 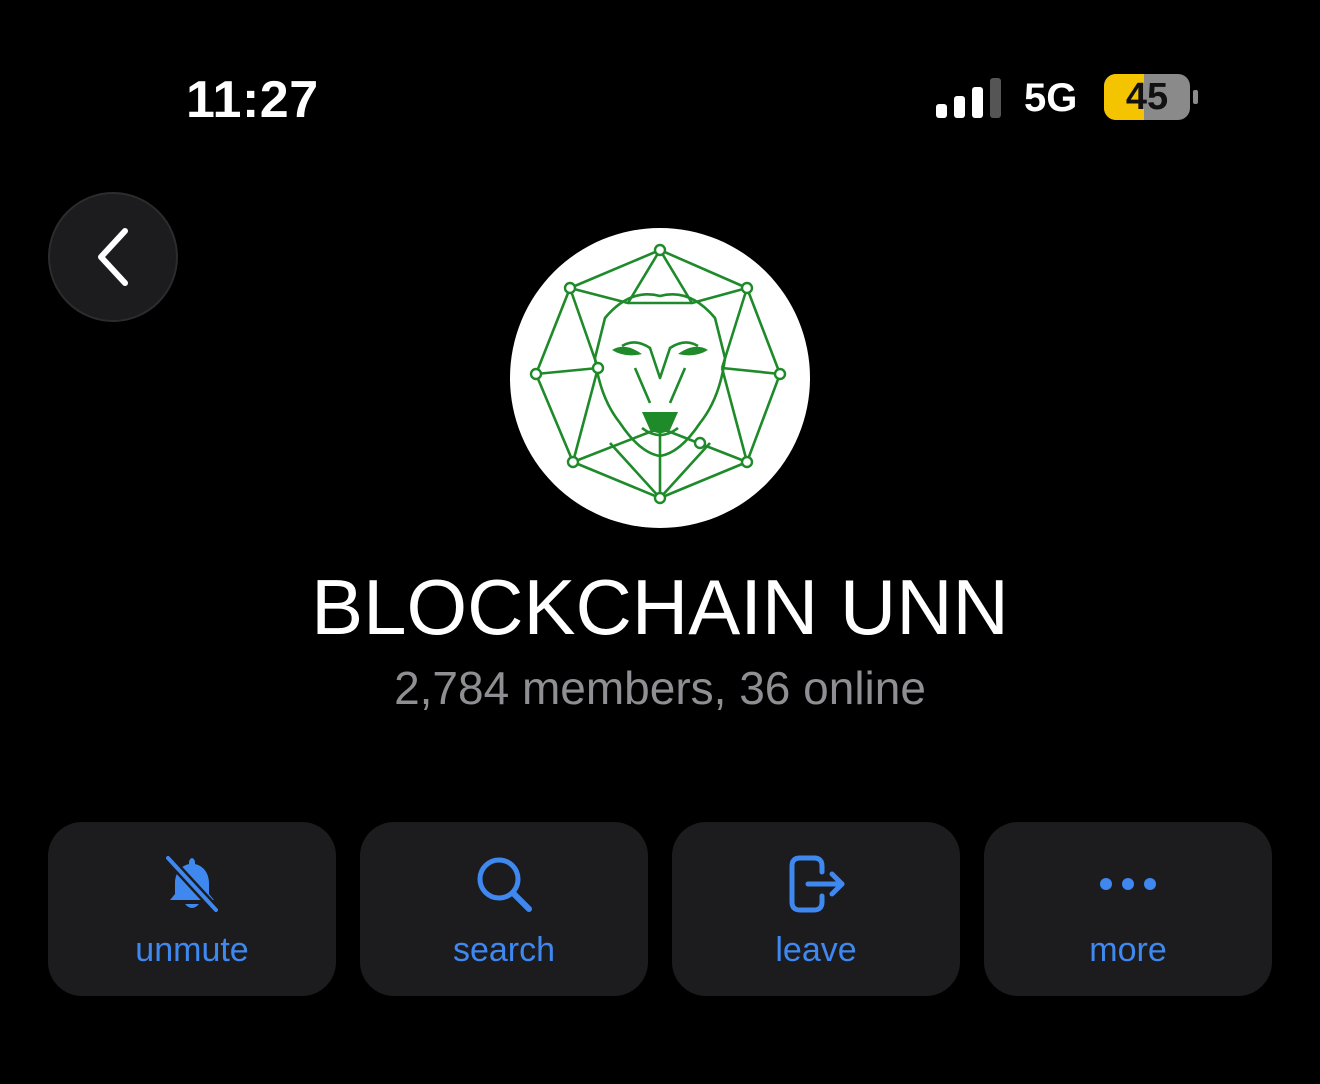 What do you see at coordinates (192, 884) in the screenshot?
I see `bell-slash-icon` at bounding box center [192, 884].